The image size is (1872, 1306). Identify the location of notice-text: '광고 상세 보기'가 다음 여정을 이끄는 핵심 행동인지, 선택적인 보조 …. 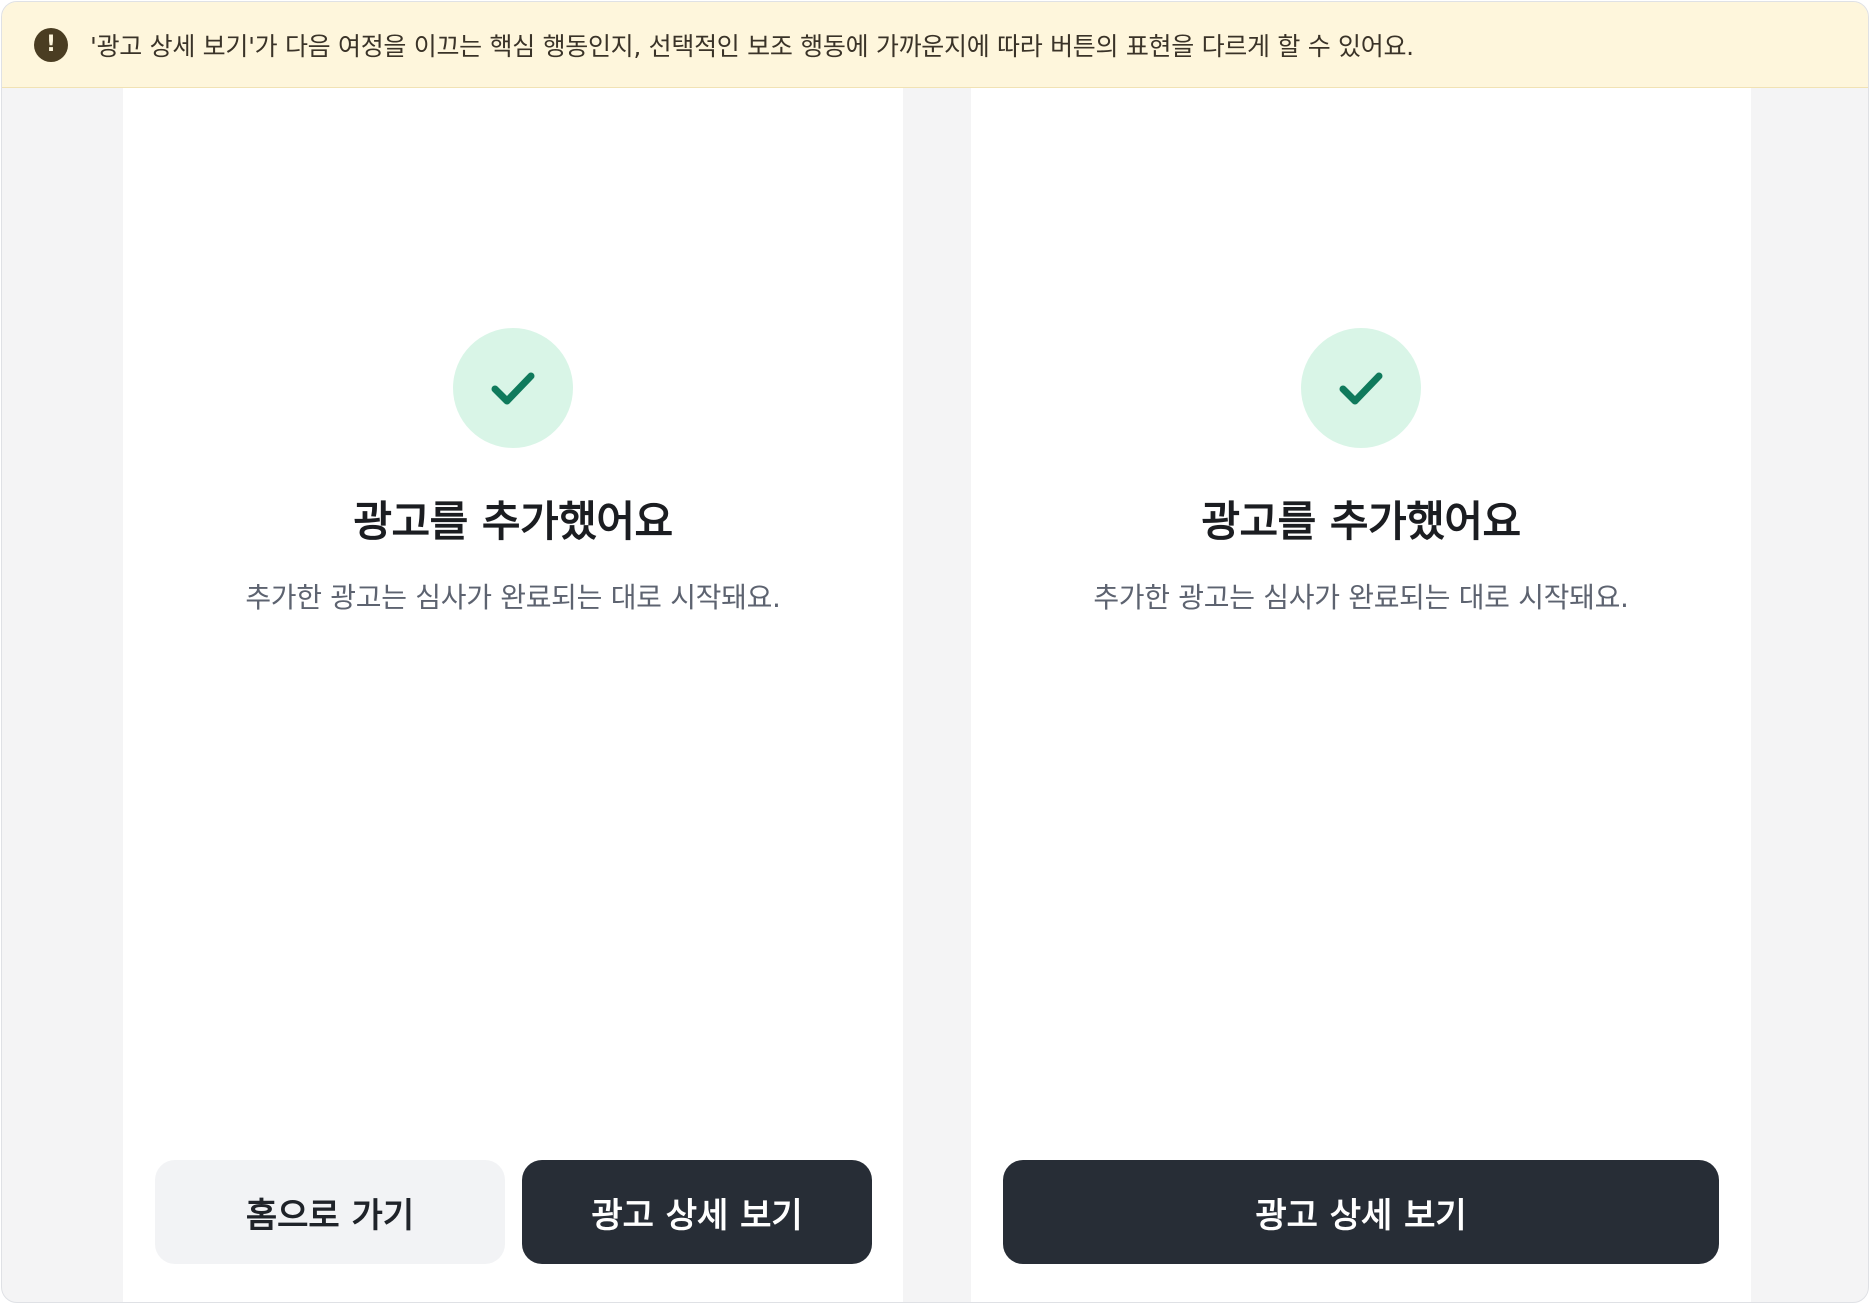
(752, 46).